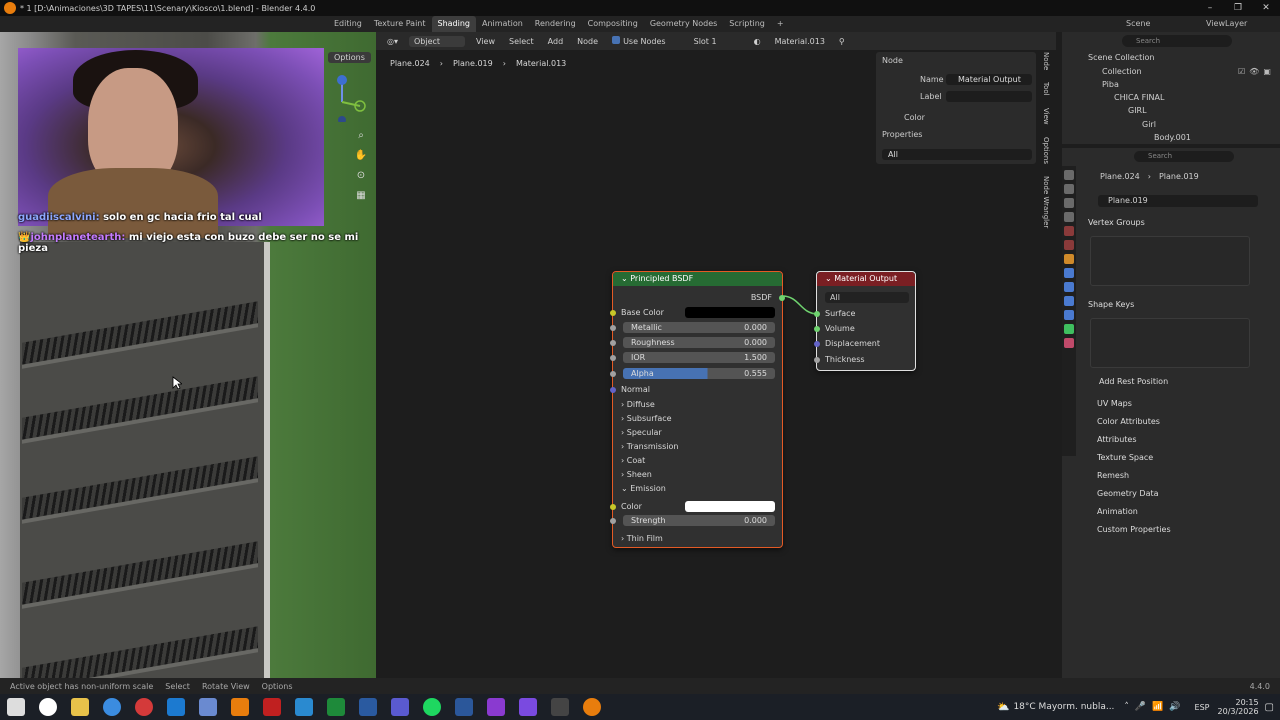 The width and height of the screenshot is (1280, 720). What do you see at coordinates (304, 707) in the screenshot?
I see `photos-icon` at bounding box center [304, 707].